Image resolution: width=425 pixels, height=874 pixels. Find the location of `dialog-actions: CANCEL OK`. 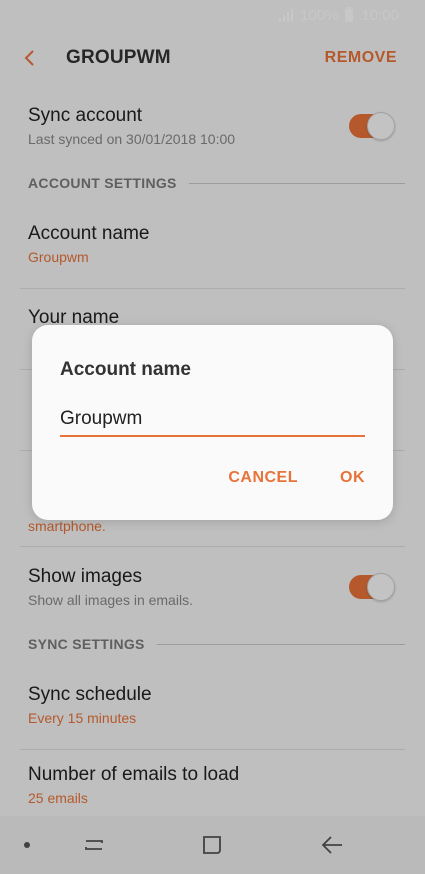

dialog-actions: CANCEL OK is located at coordinates (296, 478).